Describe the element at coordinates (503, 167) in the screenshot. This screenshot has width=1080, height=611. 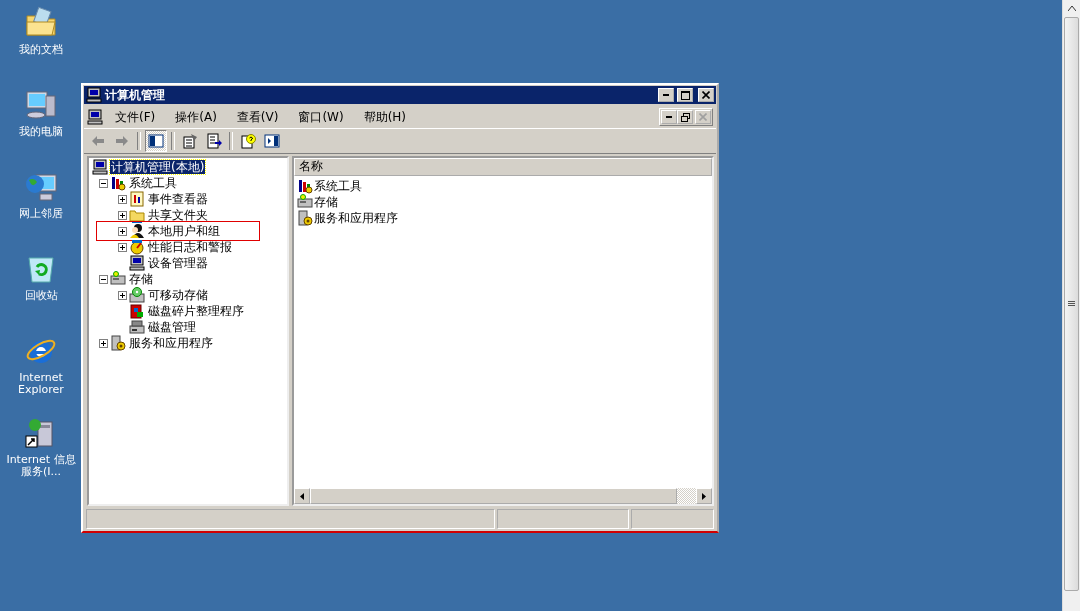
I see `column-header: 名称` at that location.